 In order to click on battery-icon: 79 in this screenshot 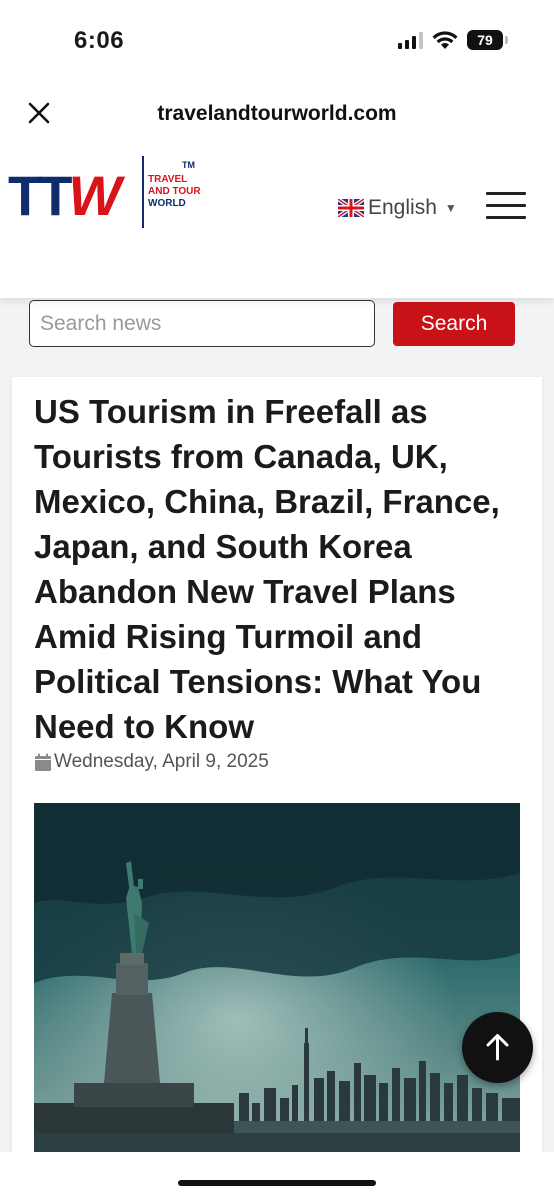, I will do `click(487, 40)`.